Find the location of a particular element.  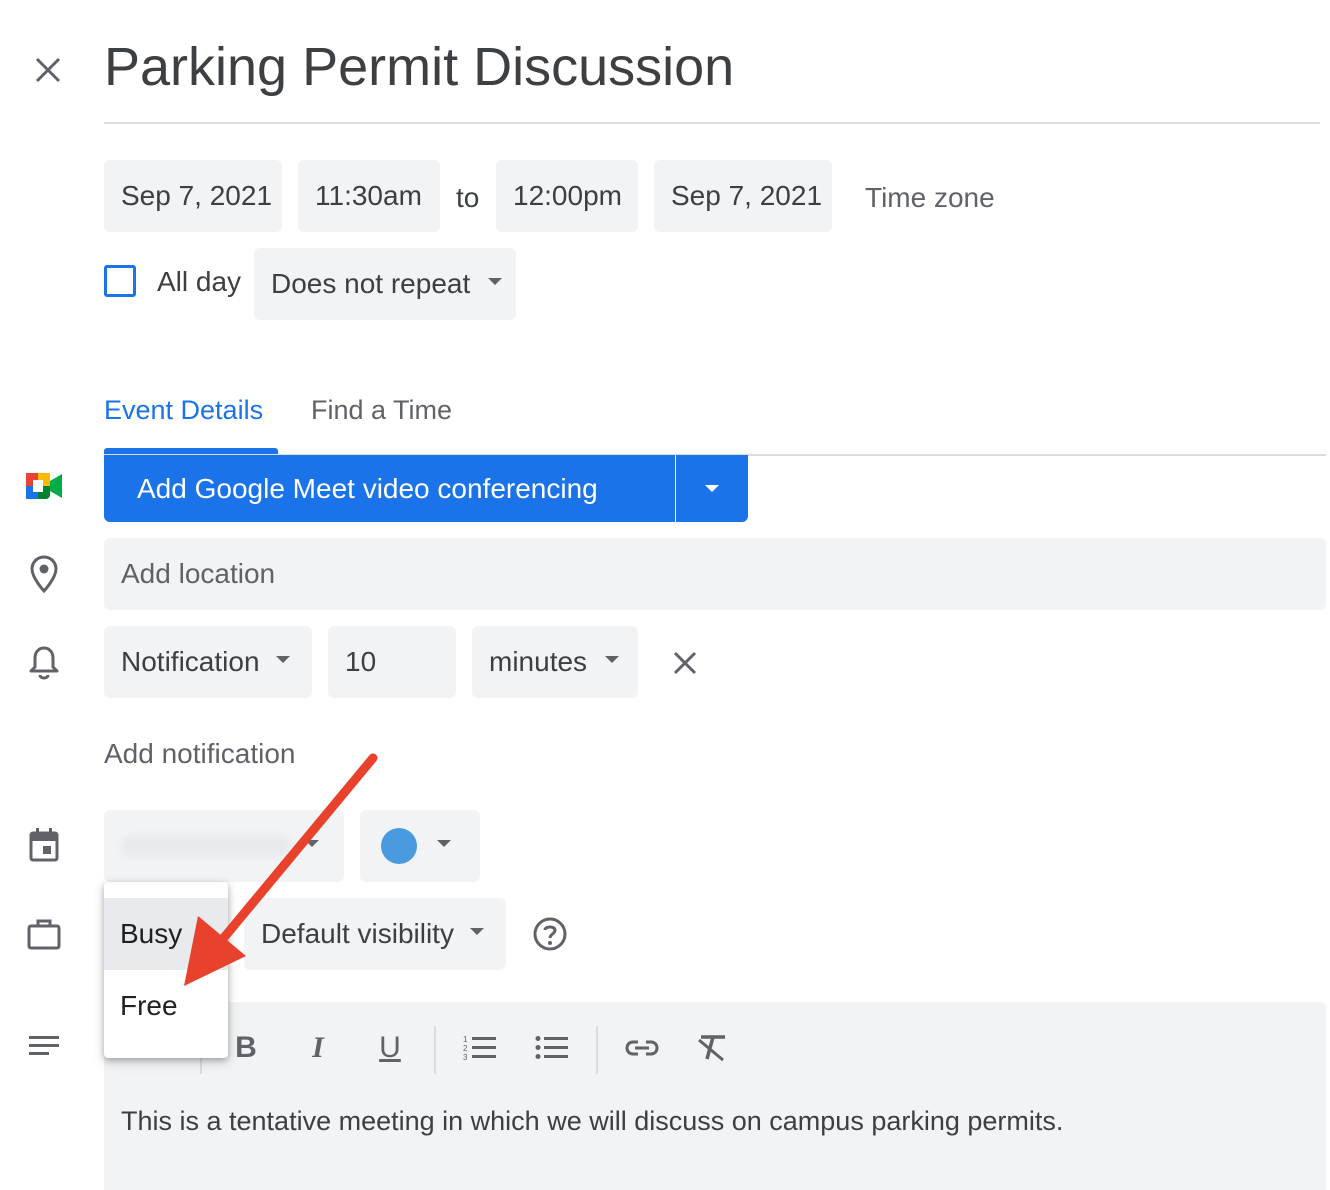

availability-option-free-label: Free is located at coordinates (149, 1005).